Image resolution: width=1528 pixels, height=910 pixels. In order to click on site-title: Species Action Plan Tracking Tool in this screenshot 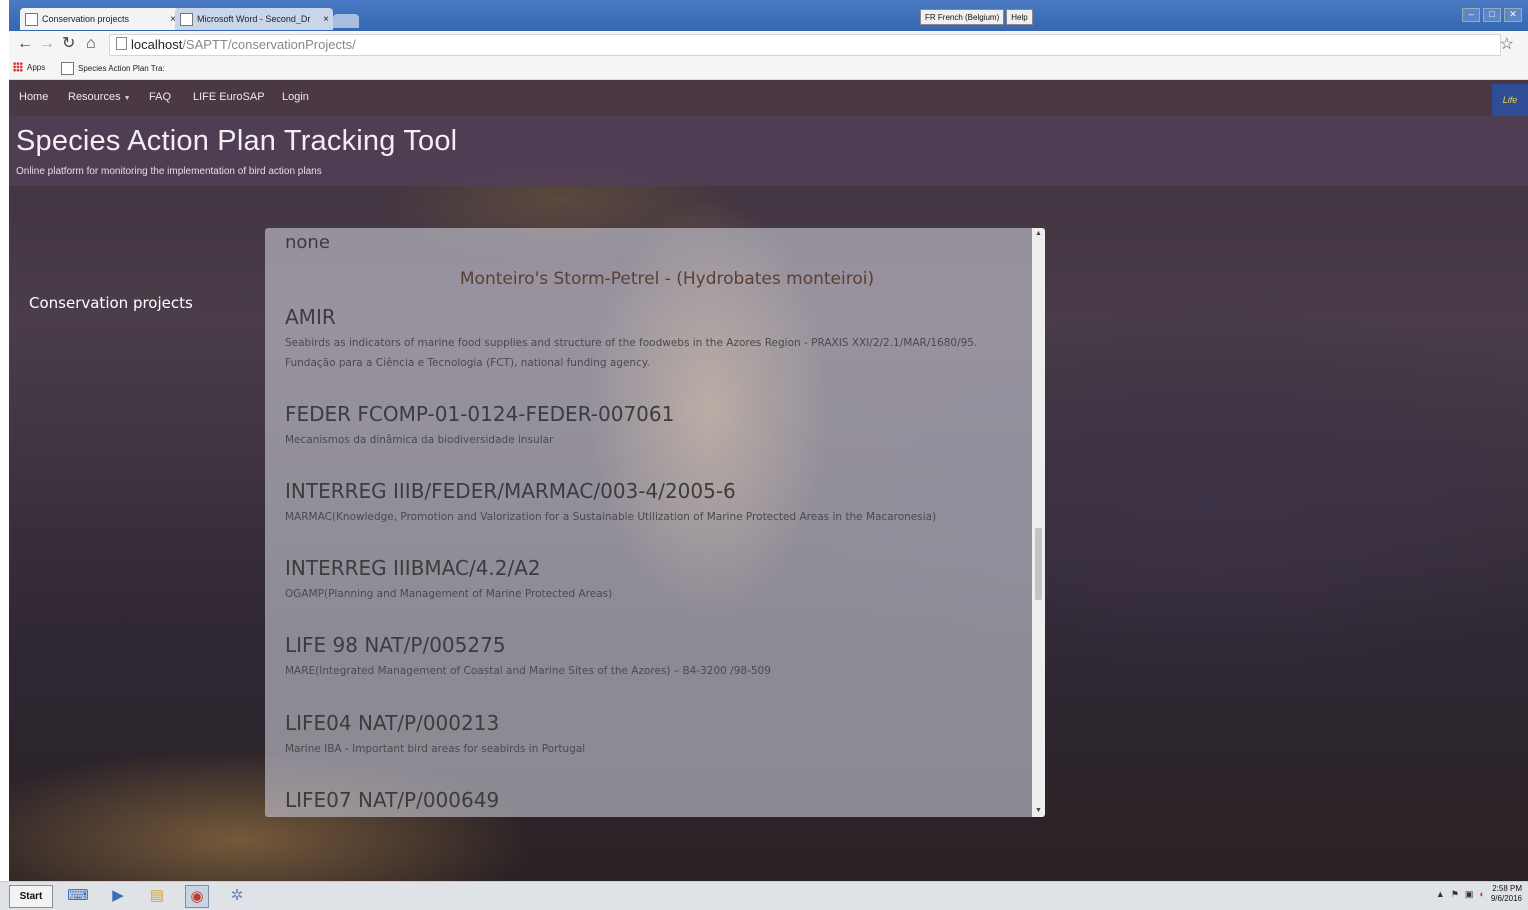, I will do `click(237, 141)`.